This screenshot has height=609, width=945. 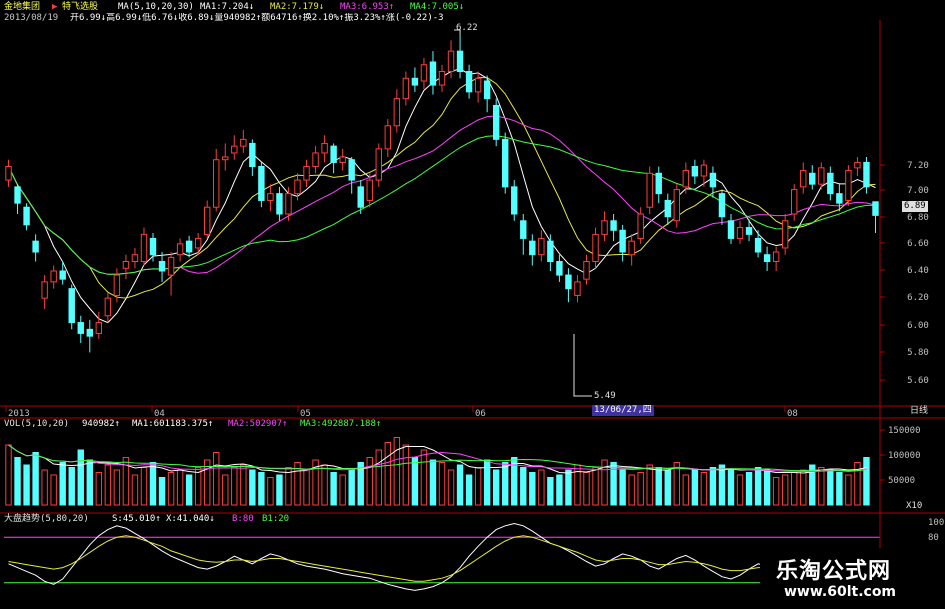 I want to click on watermark-title: 乐淘公式网, so click(x=834, y=571).